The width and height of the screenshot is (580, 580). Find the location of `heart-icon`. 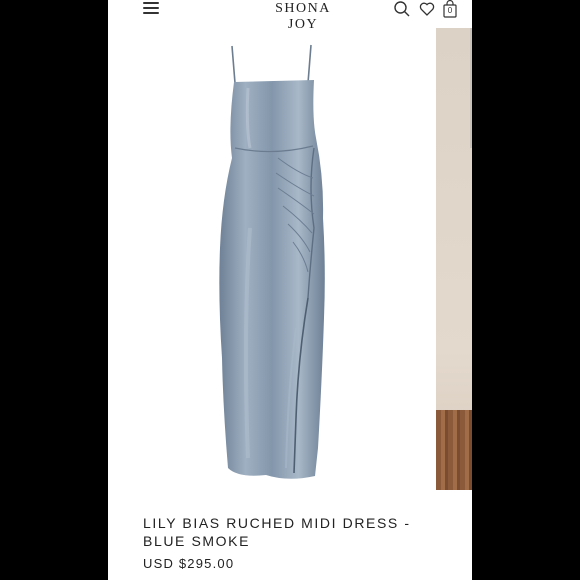

heart-icon is located at coordinates (427, 9).